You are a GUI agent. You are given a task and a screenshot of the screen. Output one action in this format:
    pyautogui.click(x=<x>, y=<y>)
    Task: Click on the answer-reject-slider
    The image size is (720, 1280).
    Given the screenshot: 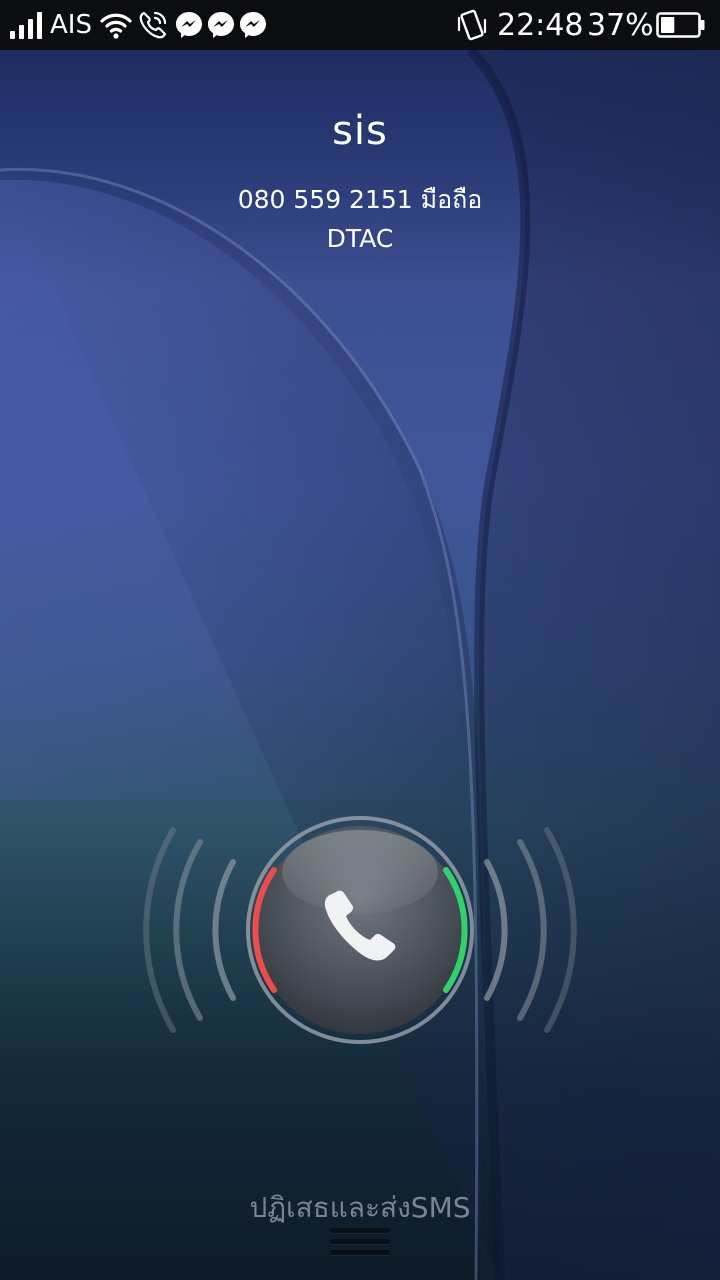 What is the action you would take?
    pyautogui.click(x=360, y=930)
    